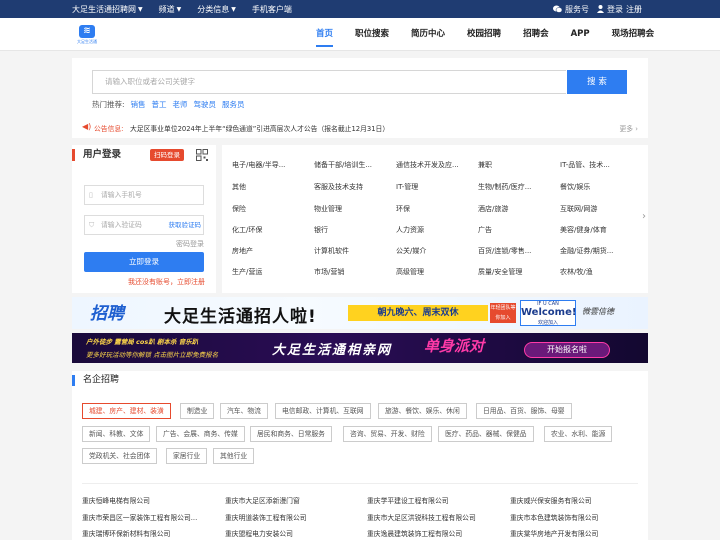 The image size is (720, 540). I want to click on user-icon, so click(600, 9).